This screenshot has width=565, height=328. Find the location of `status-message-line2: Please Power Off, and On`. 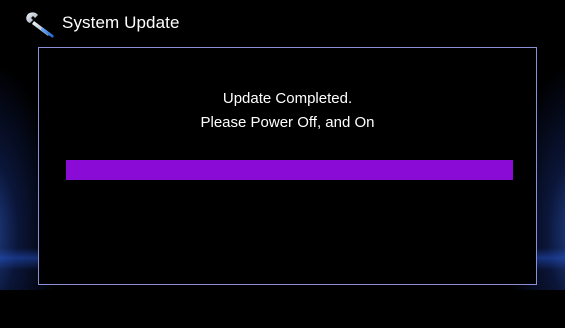

status-message-line2: Please Power Off, and On is located at coordinates (287, 122).